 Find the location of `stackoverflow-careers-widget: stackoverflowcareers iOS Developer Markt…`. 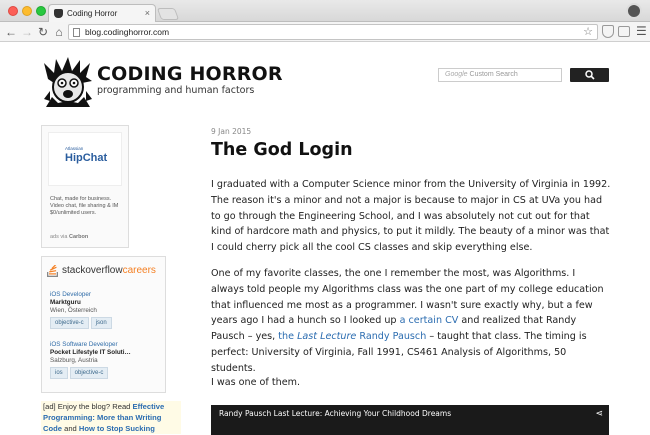

stackoverflow-careers-widget: stackoverflowcareers iOS Developer Markt… is located at coordinates (103, 324).